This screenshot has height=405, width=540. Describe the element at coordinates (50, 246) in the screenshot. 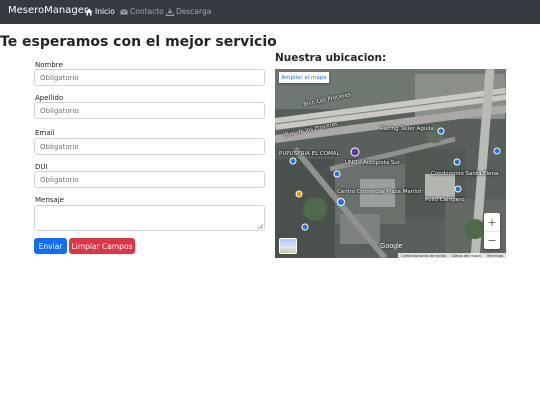

I see `submit-button: Enviar` at that location.